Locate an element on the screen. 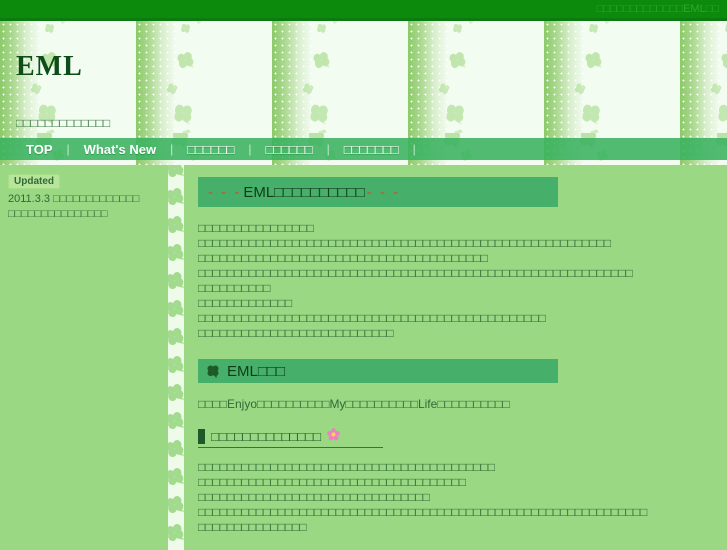  nav-item-3: □□□□□□ is located at coordinates (210, 149).